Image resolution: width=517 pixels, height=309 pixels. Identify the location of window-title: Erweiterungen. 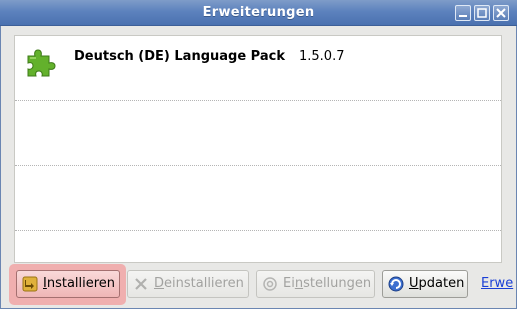
(258, 12).